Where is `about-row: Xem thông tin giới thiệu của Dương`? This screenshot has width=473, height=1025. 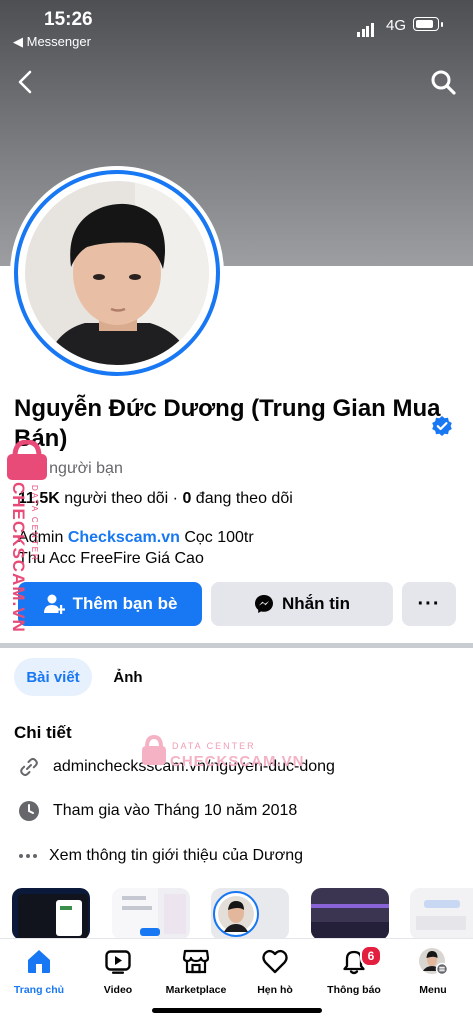 about-row: Xem thông tin giới thiệu của Dương is located at coordinates (160, 856).